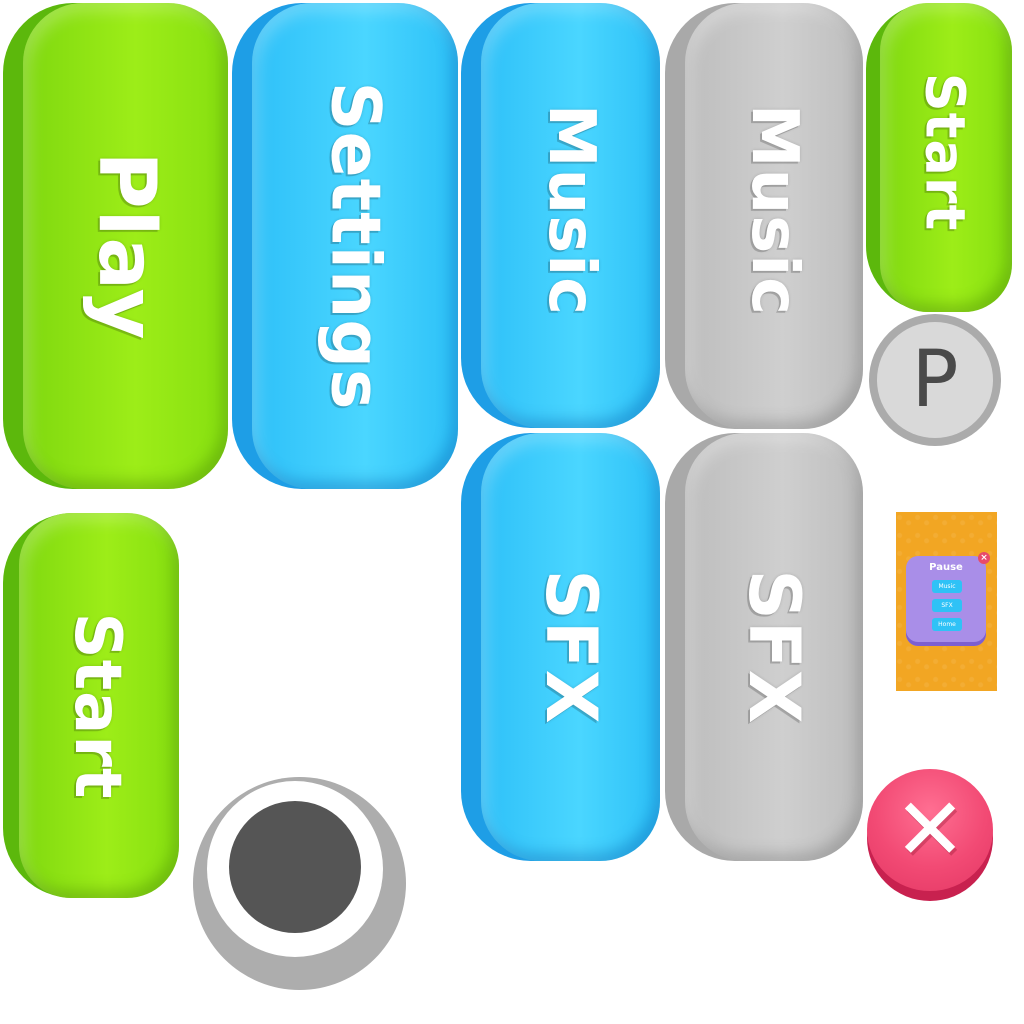 The height and width of the screenshot is (1024, 1024). I want to click on music-off-label: Music, so click(774, 210).